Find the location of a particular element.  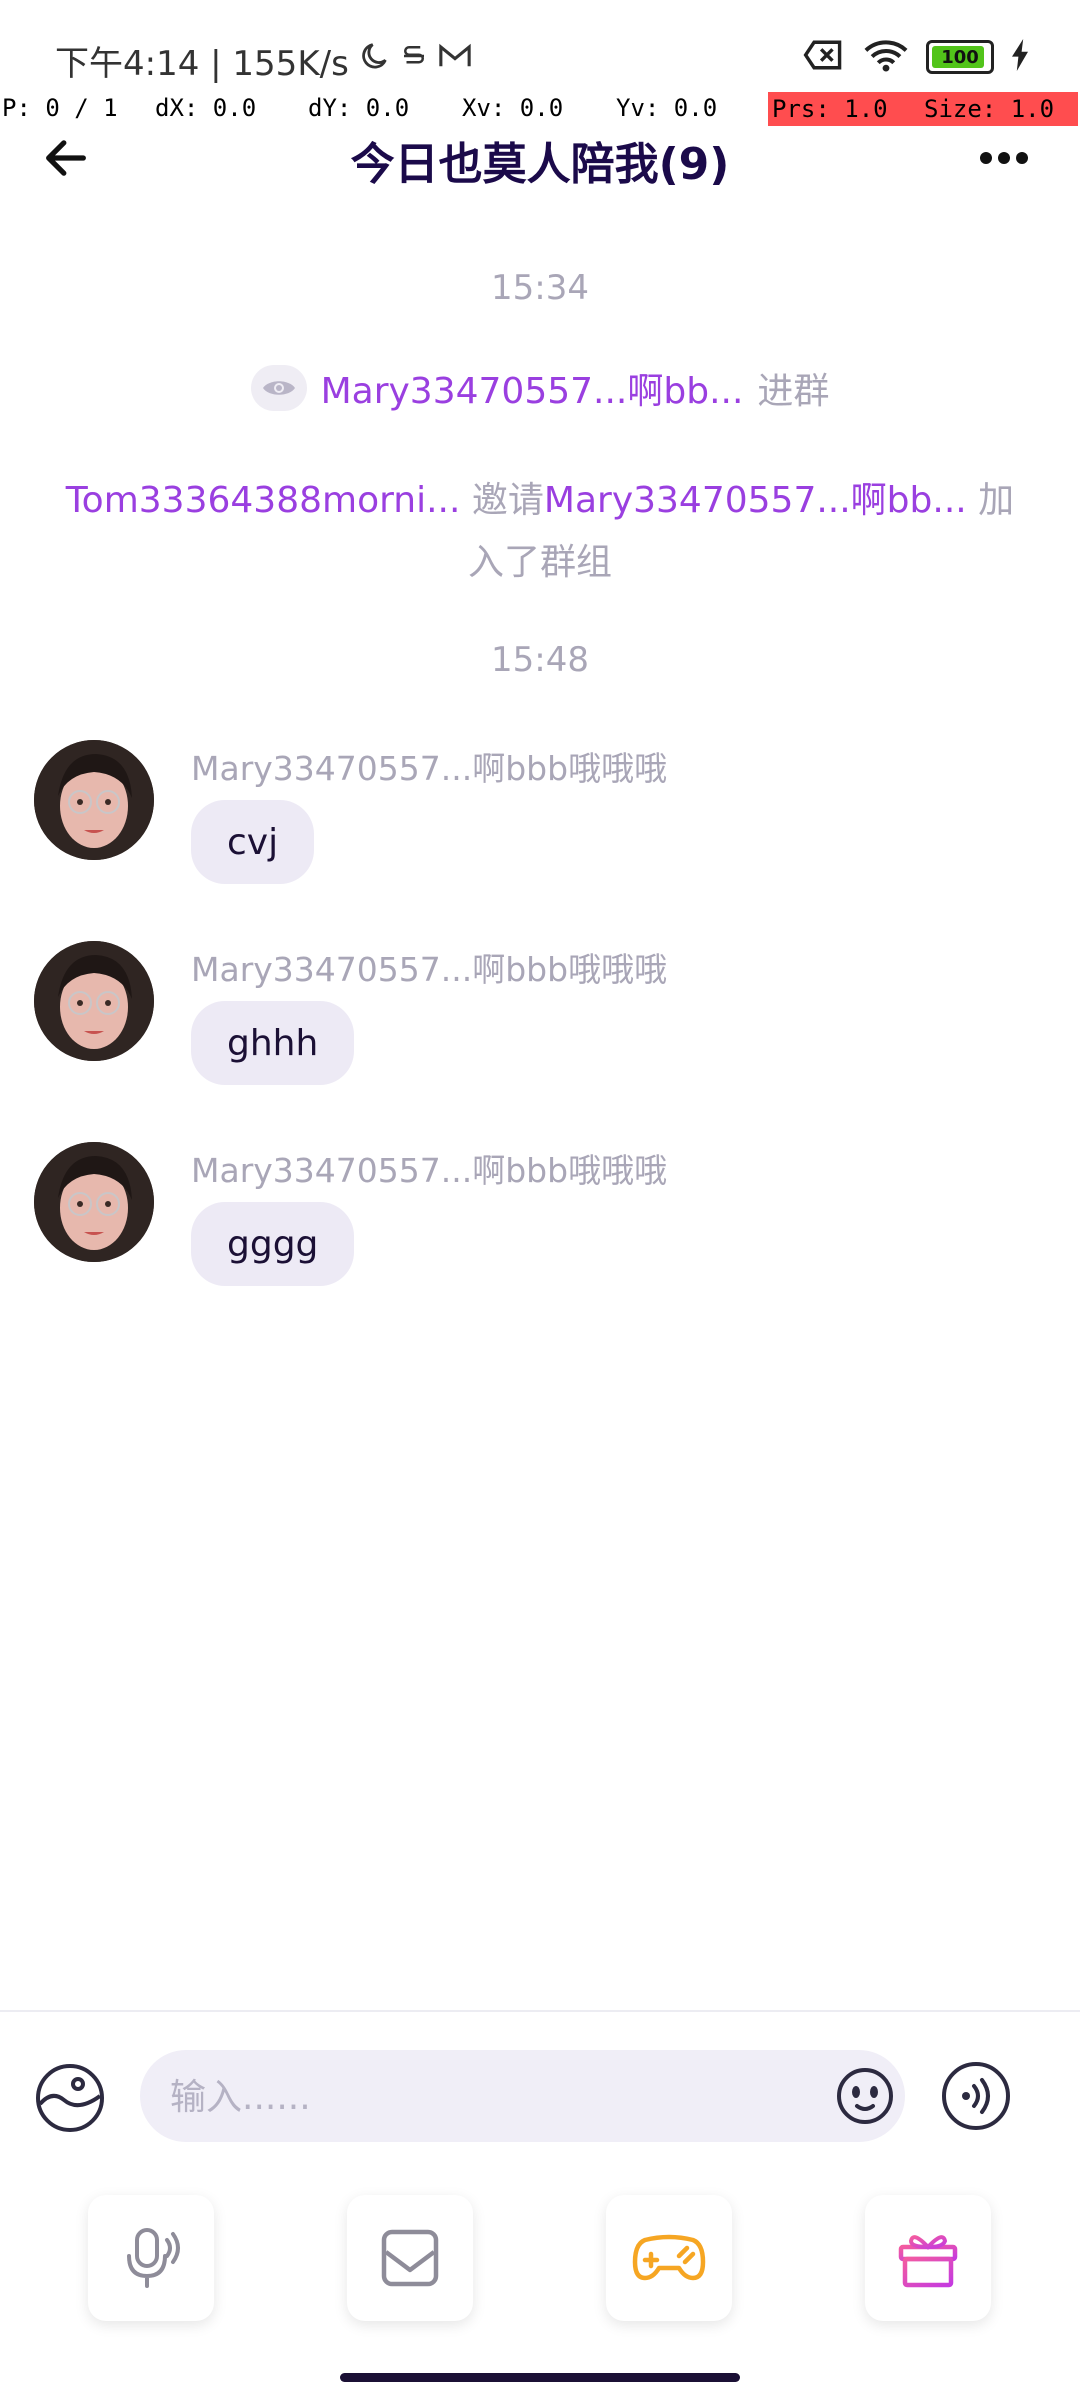

chat-header: 今日也莫人陪我(9) is located at coordinates (540, 160).